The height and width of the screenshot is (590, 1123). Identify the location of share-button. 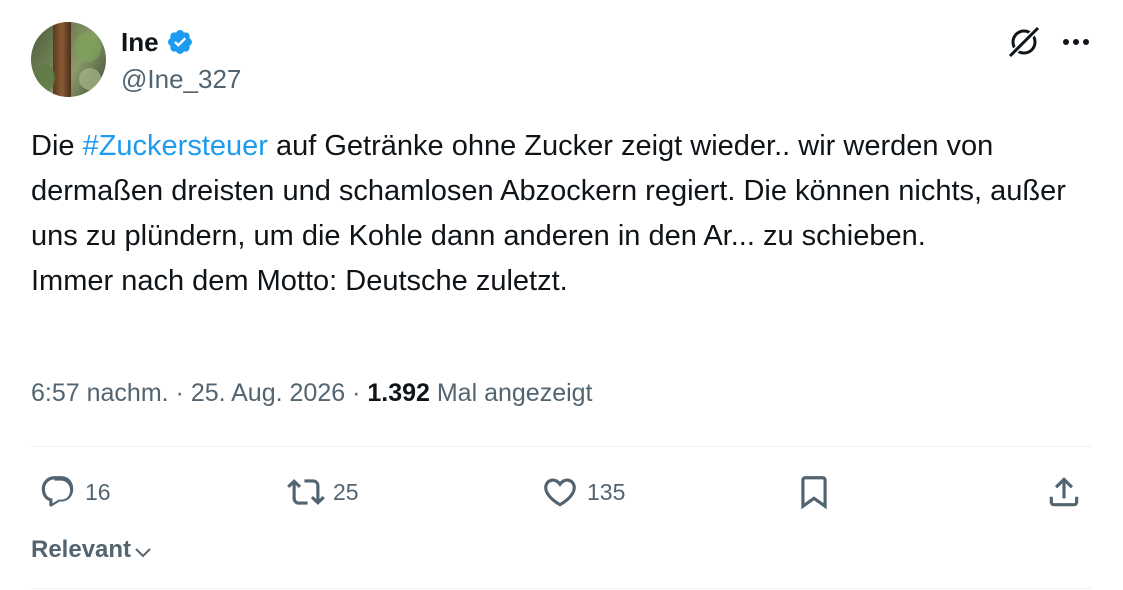
(1064, 492).